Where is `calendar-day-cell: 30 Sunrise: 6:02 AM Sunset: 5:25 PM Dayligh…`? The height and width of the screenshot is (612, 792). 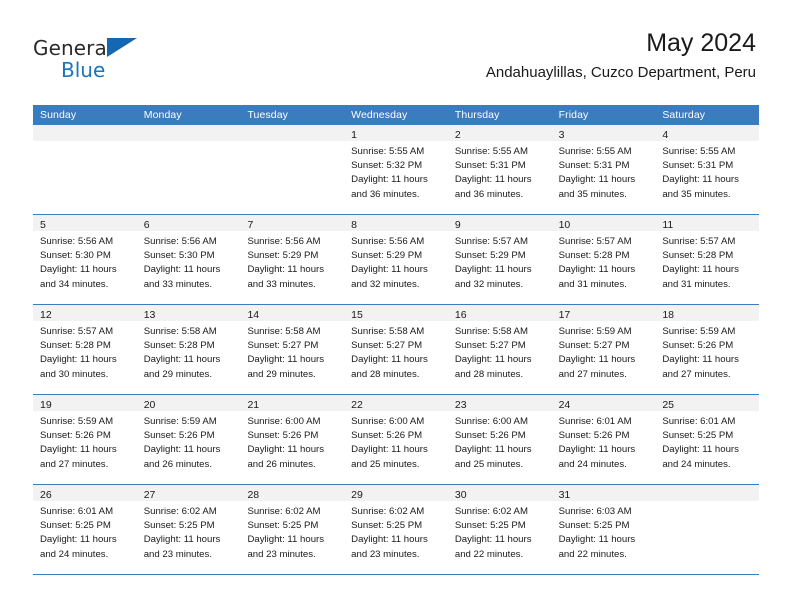
calendar-day-cell: 30 Sunrise: 6:02 AM Sunset: 5:25 PM Dayligh… is located at coordinates (499, 529).